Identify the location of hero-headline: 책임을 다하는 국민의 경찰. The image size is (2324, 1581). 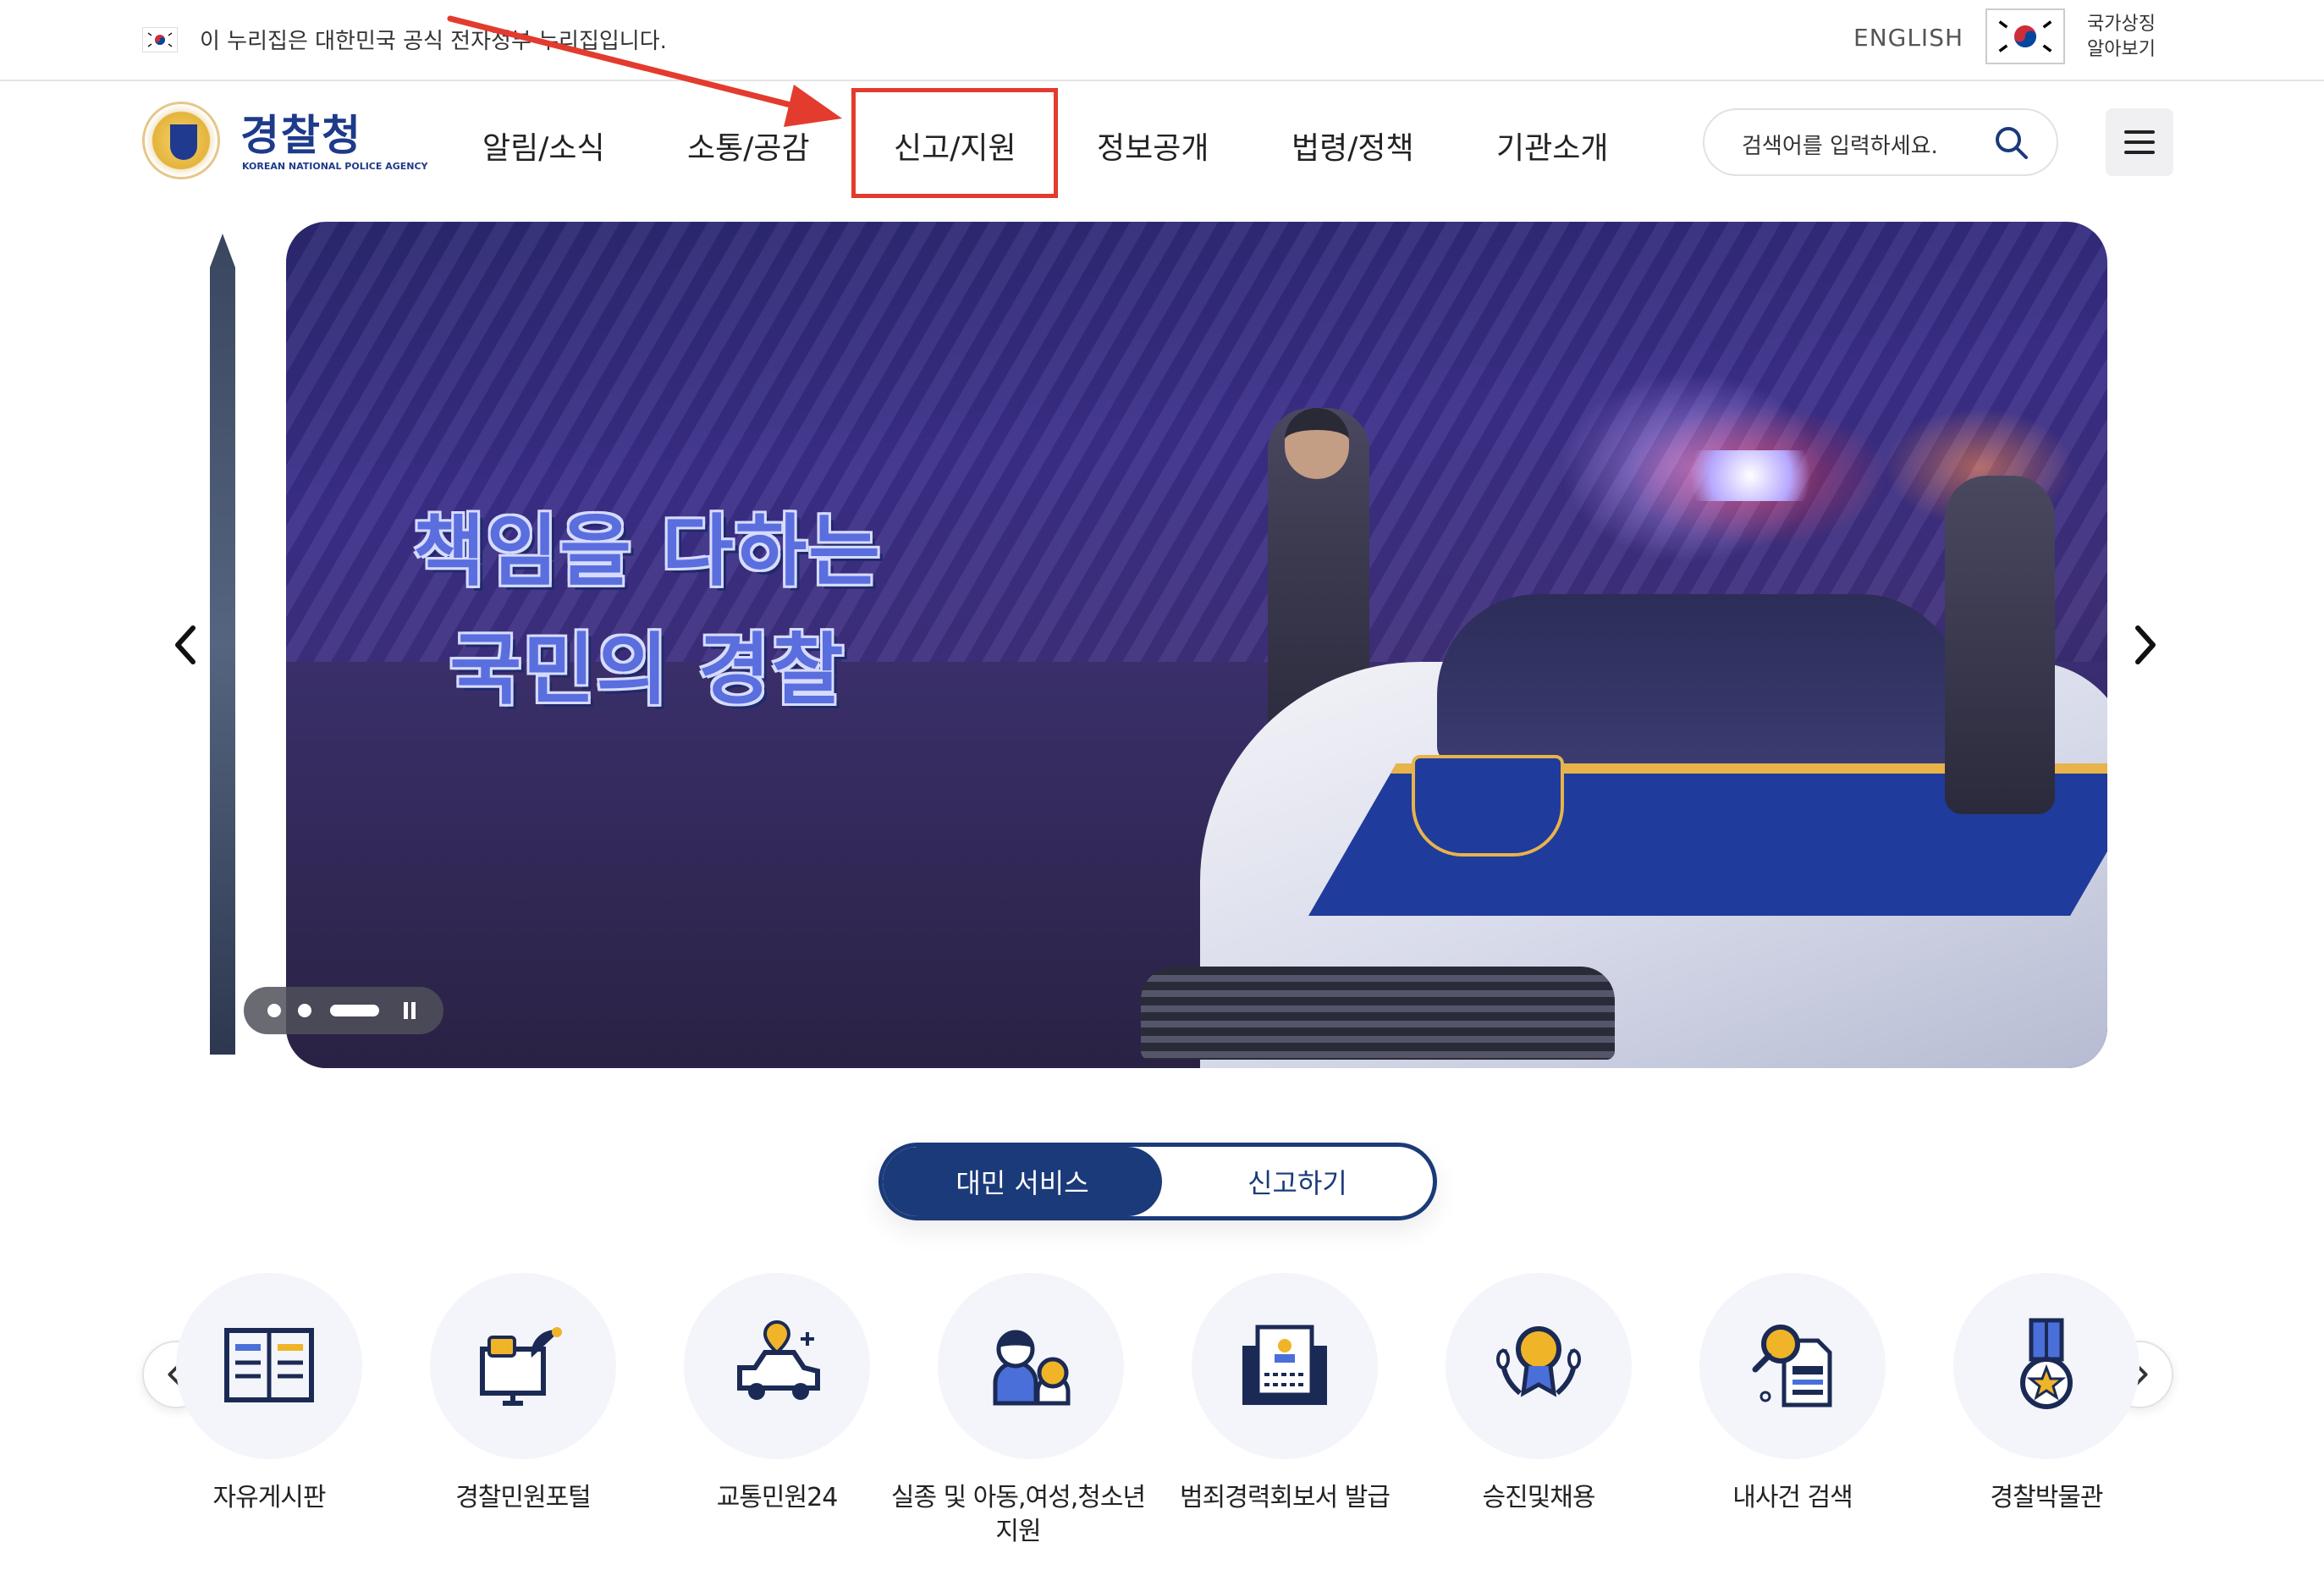
(647, 611).